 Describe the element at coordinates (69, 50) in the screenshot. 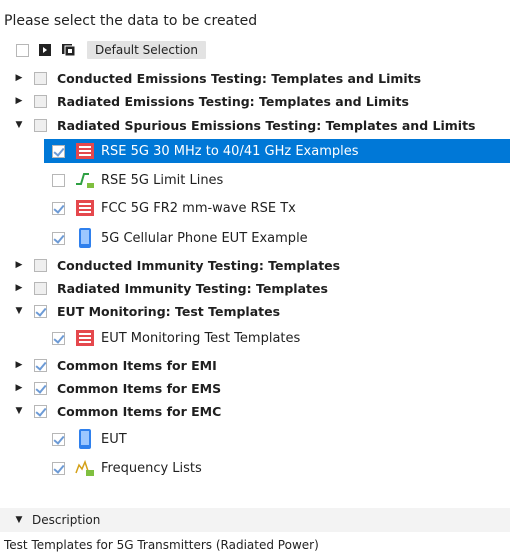

I see `collapse-all-icon` at that location.